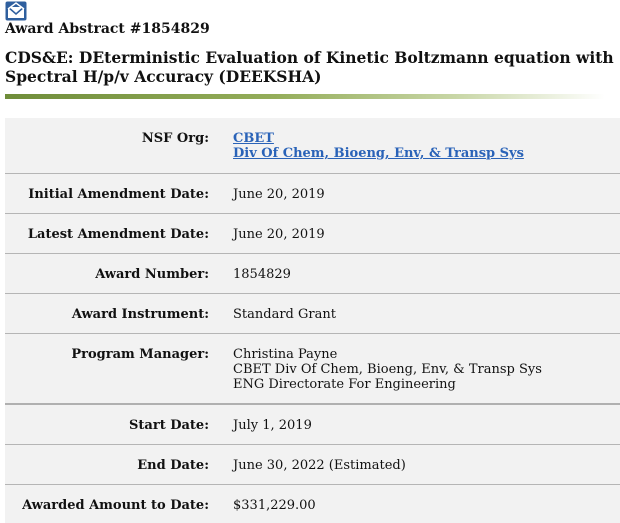 This screenshot has height=523, width=620. What do you see at coordinates (274, 505) in the screenshot?
I see `awarded-amount-value: $331,229.00` at bounding box center [274, 505].